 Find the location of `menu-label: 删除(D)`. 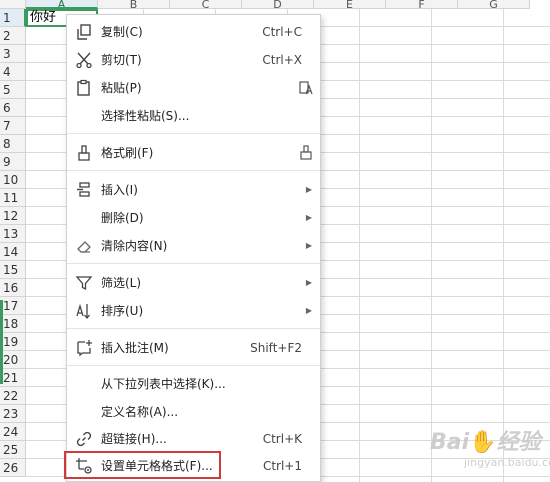

menu-label: 删除(D) is located at coordinates (122, 218).